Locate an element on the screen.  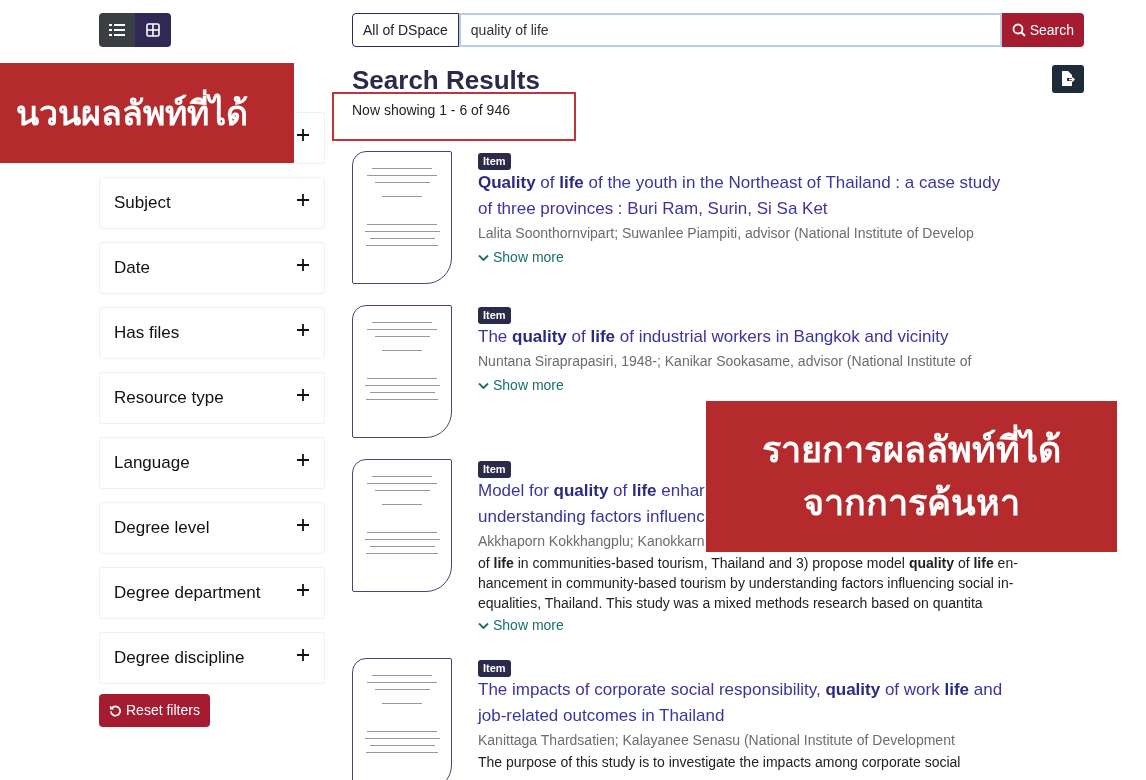
abstract-line: equalities, Thailand. This study was a mixed methods research based on quantita is located at coordinates (730, 603).